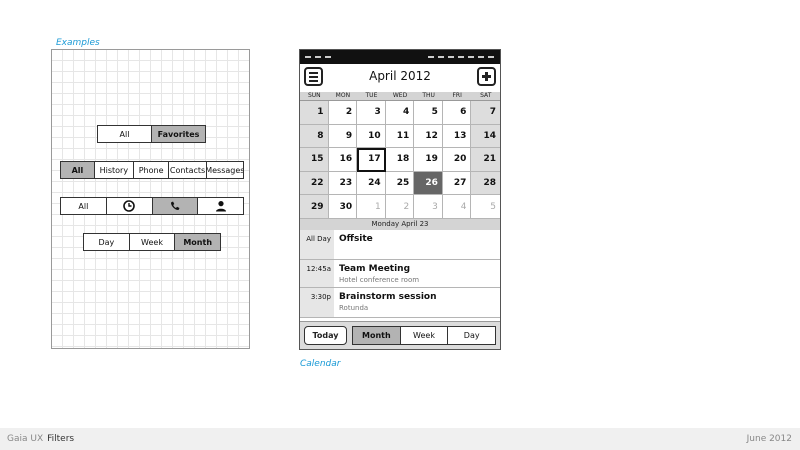 The height and width of the screenshot is (450, 800). What do you see at coordinates (769, 439) in the screenshot?
I see `doc-date: June 2012` at bounding box center [769, 439].